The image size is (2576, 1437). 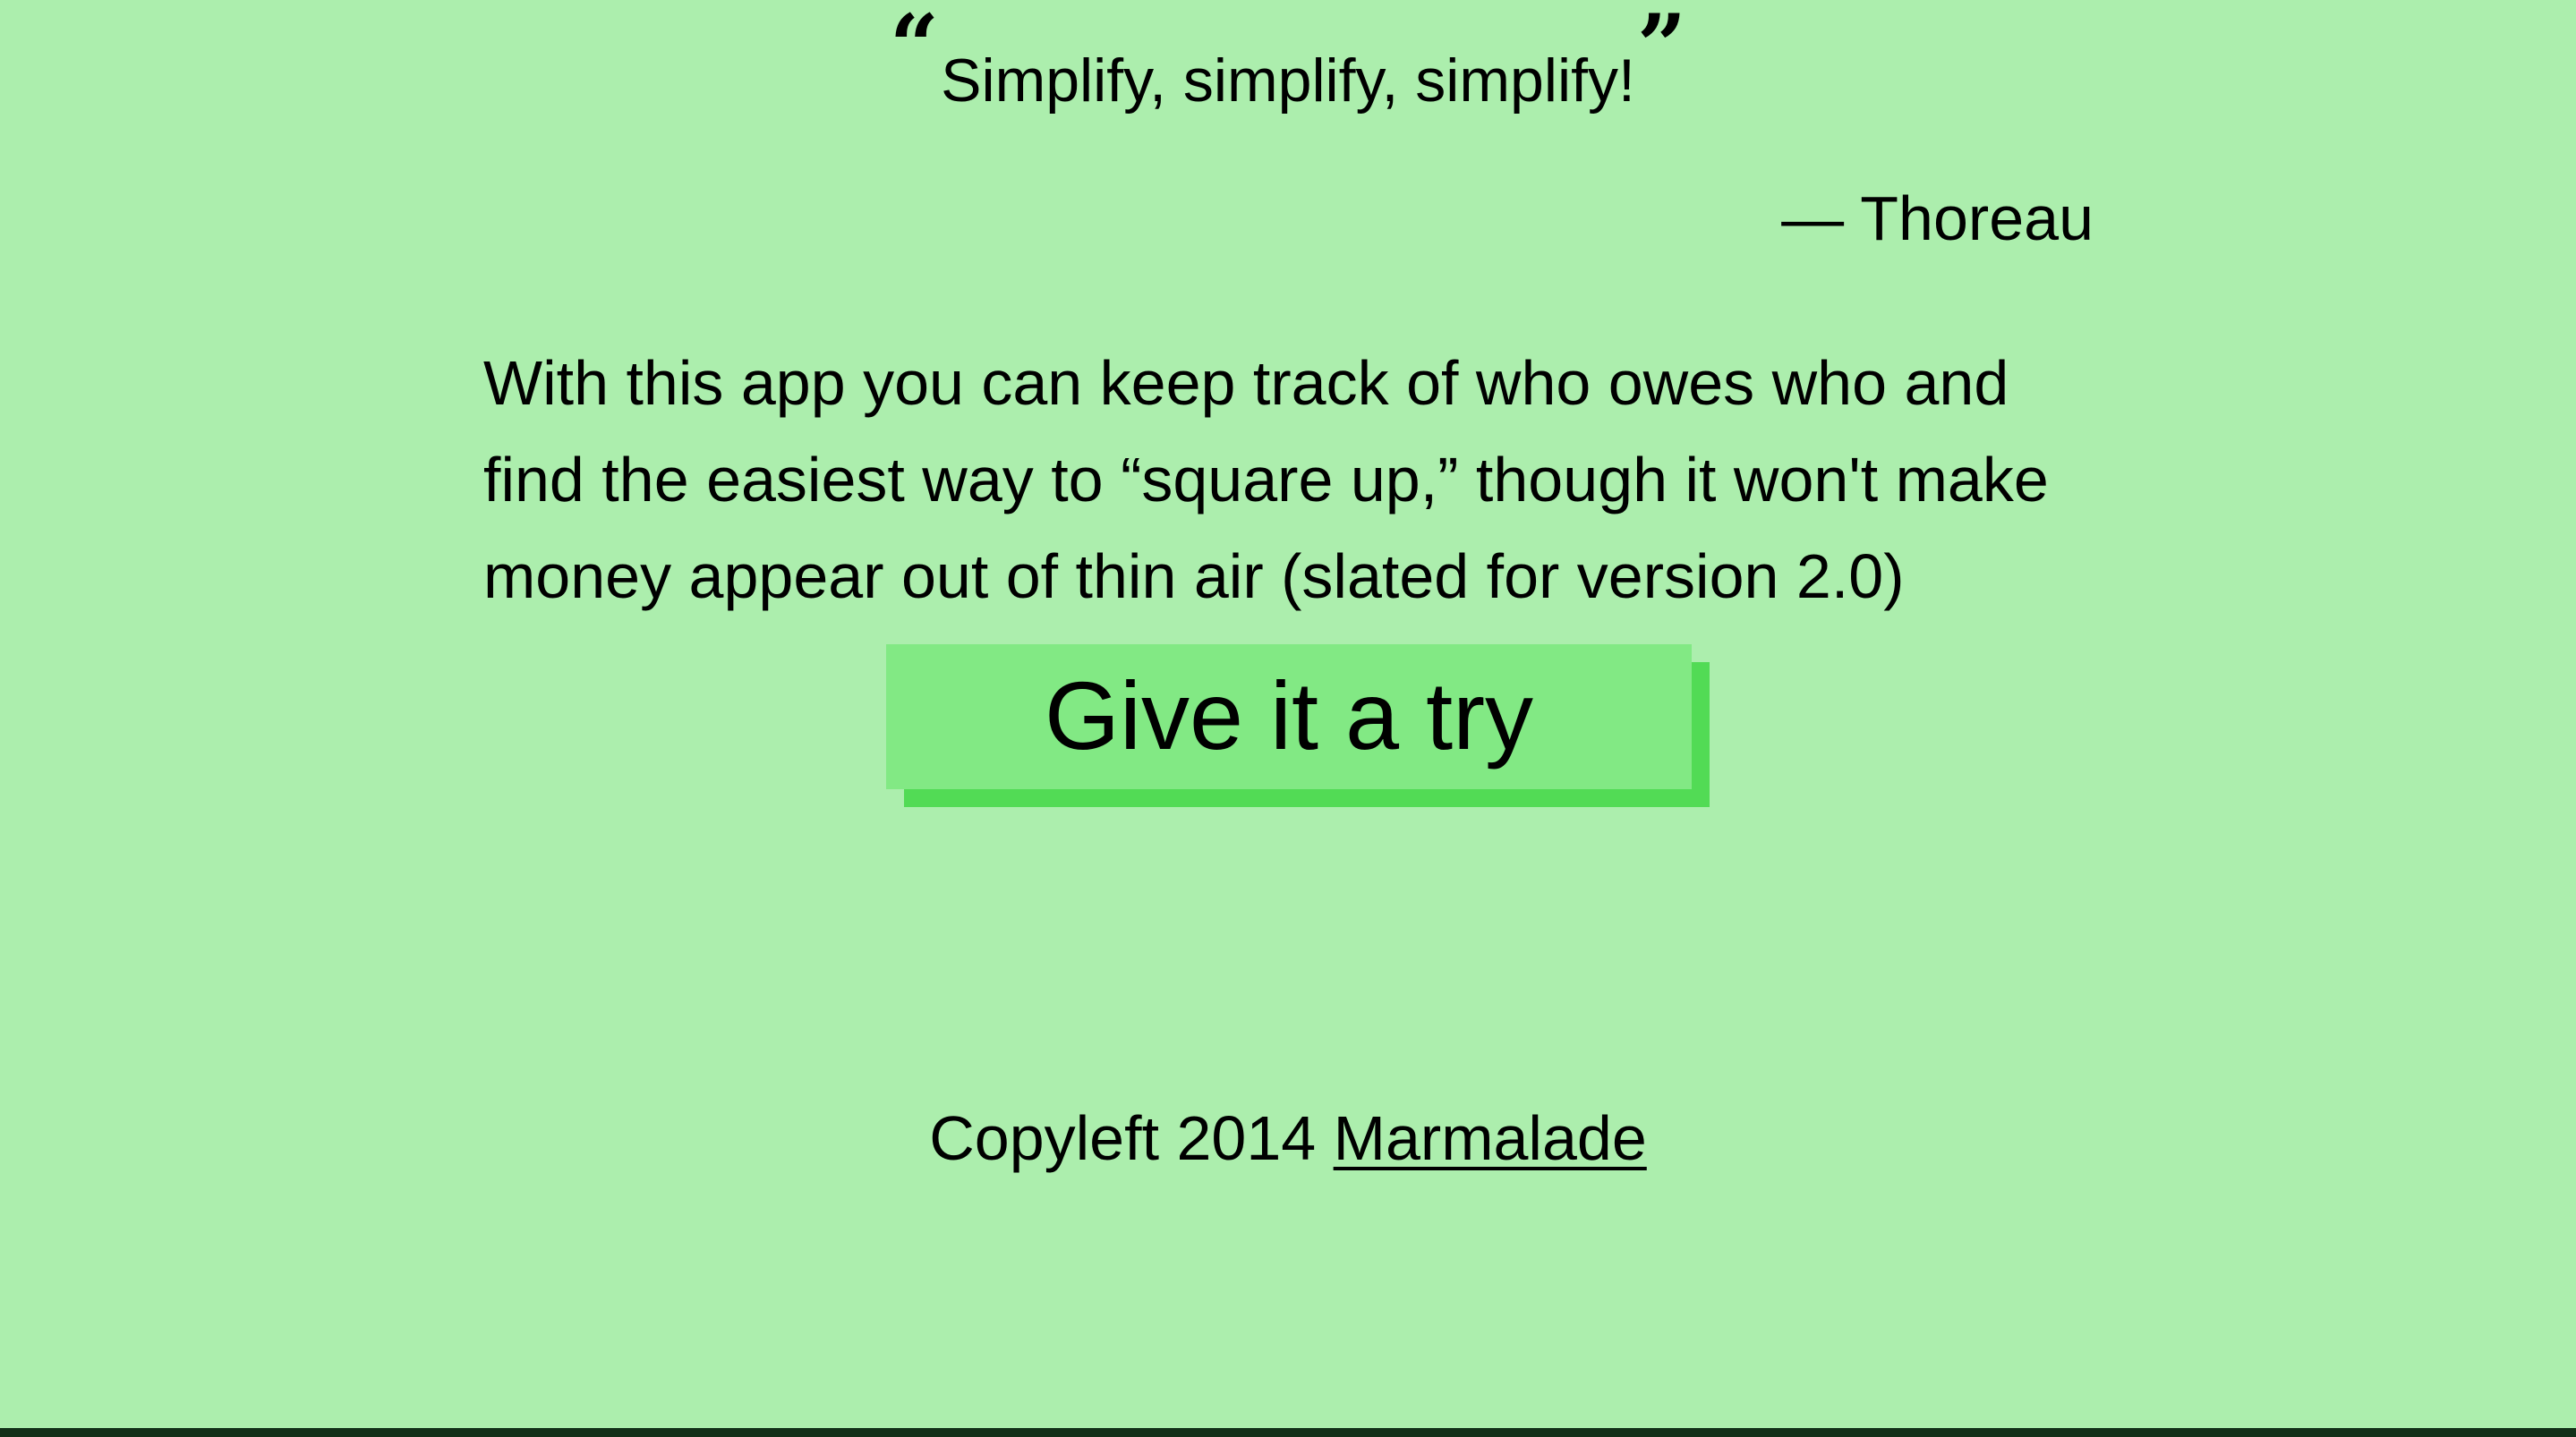 I want to click on cta-container: Give it a try, so click(x=1298, y=725).